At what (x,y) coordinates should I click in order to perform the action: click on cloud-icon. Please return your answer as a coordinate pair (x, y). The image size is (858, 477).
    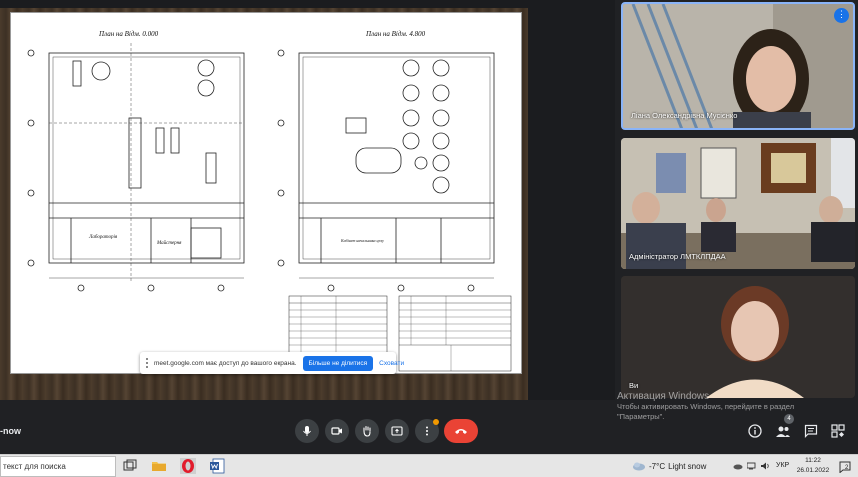
    Looking at the image, I should click on (738, 466).